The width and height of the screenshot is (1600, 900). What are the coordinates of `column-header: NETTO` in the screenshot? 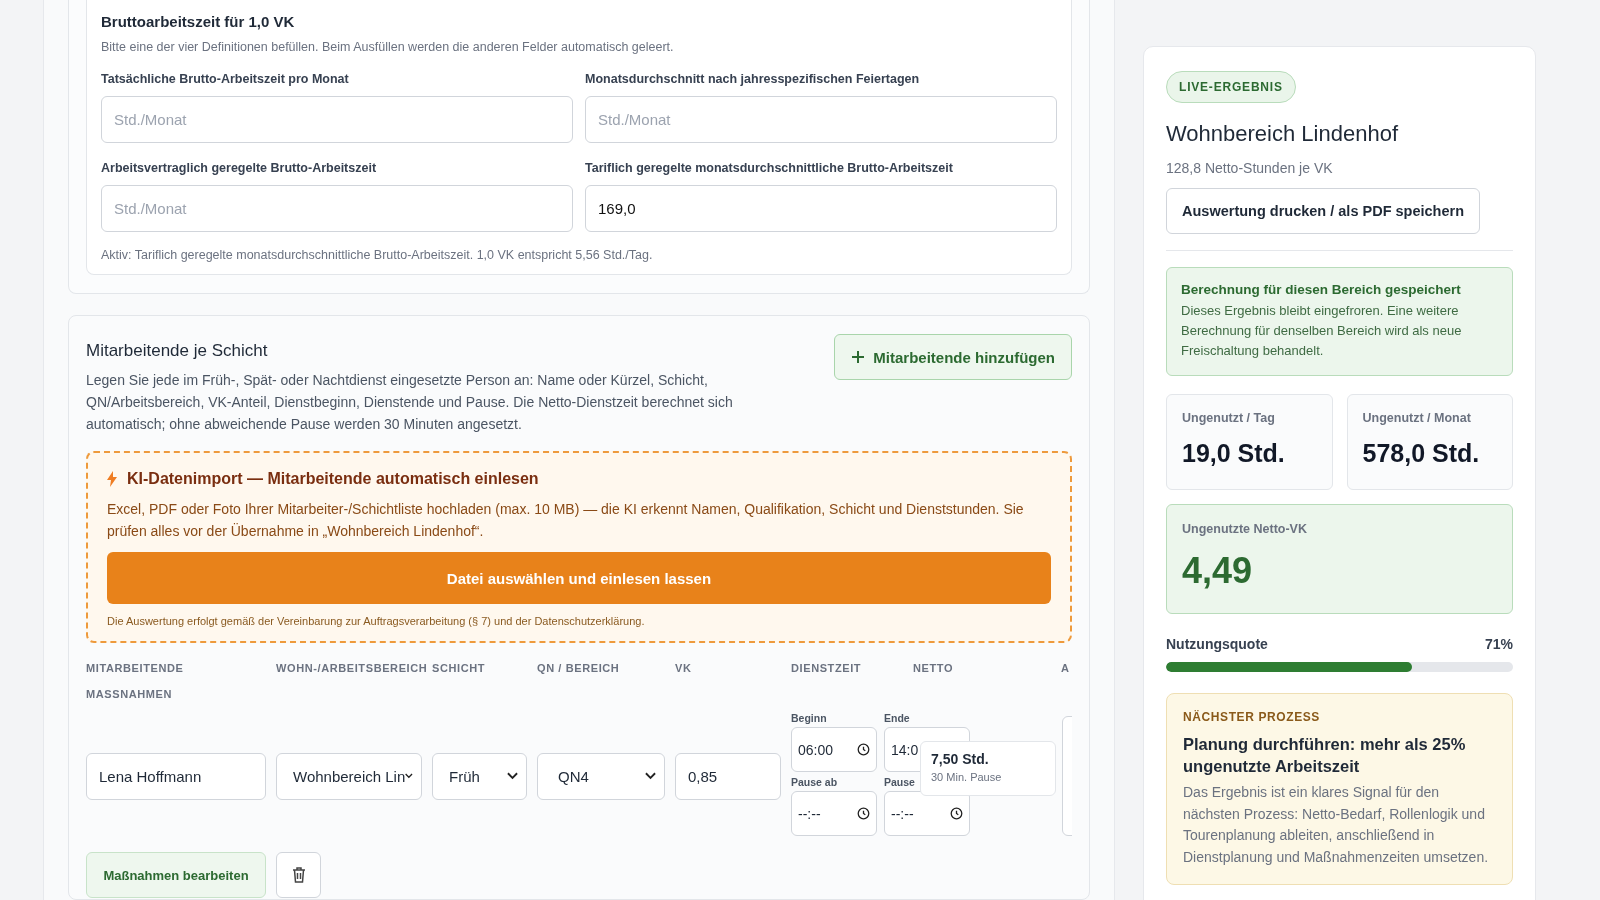 It's located at (934, 668).